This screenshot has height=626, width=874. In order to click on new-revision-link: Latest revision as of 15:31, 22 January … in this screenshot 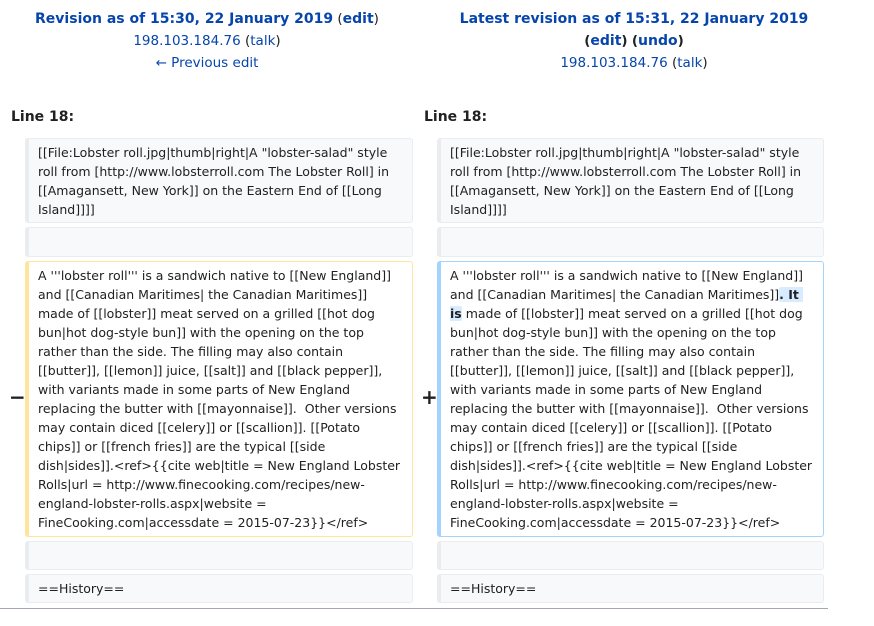, I will do `click(634, 19)`.